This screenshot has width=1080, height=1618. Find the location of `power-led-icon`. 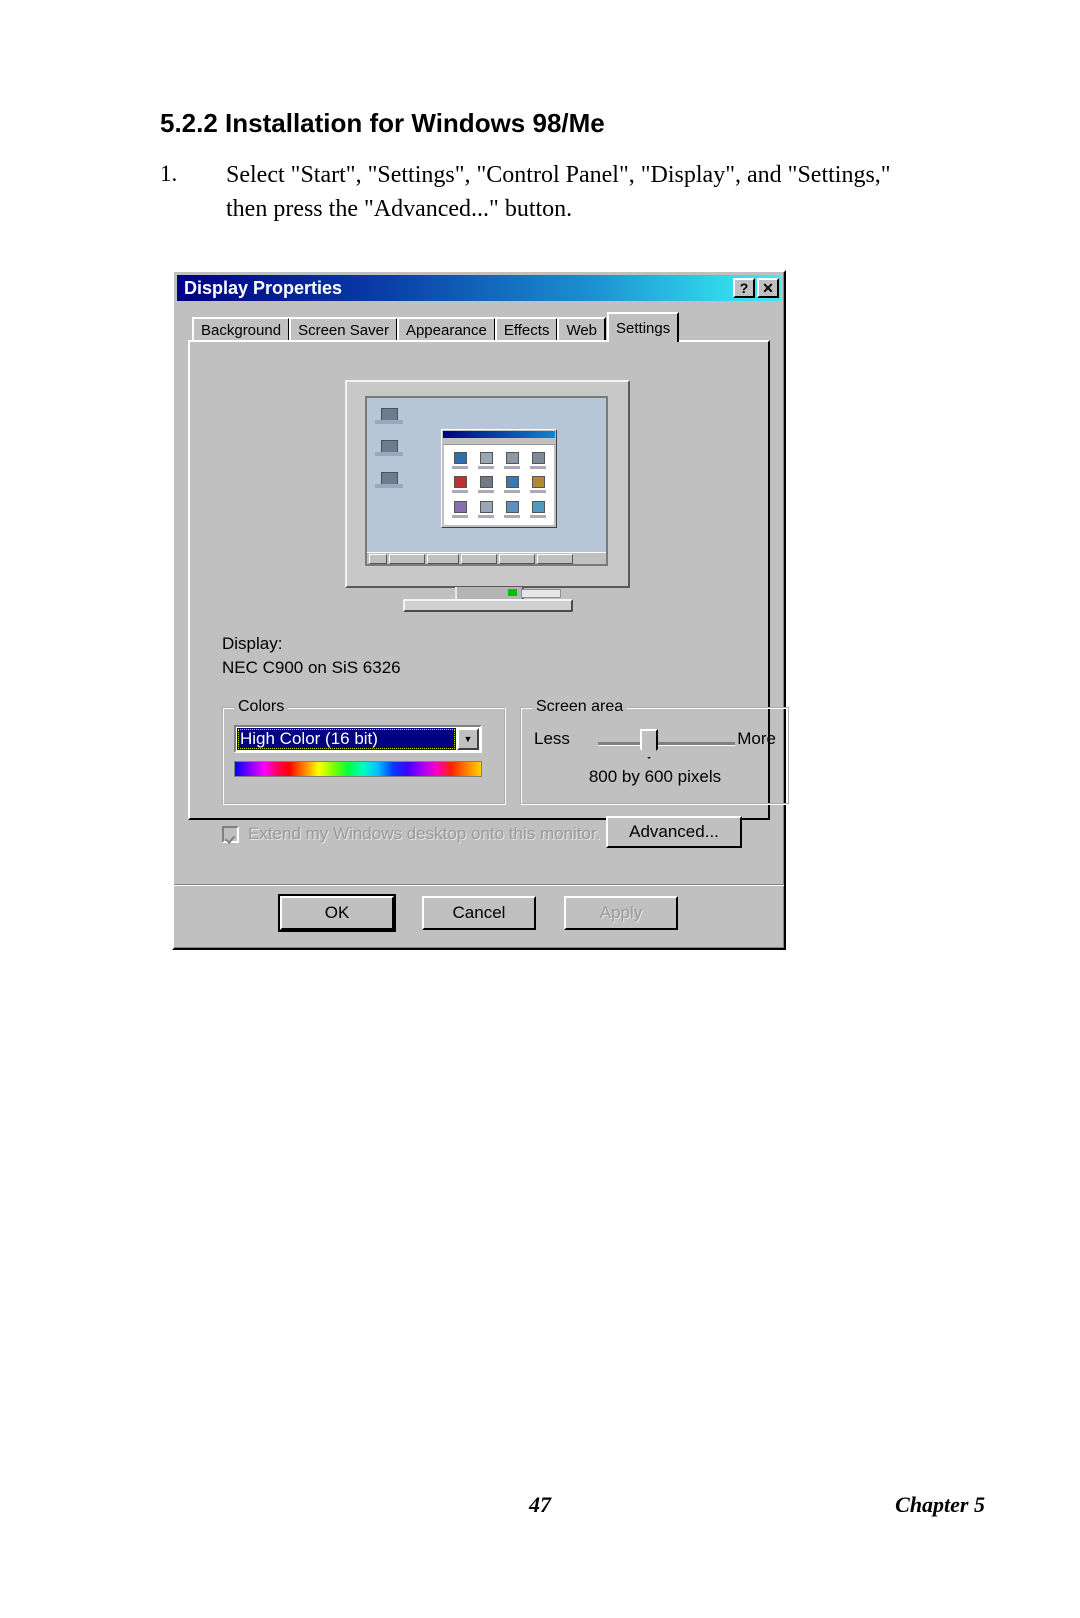

power-led-icon is located at coordinates (512, 592).